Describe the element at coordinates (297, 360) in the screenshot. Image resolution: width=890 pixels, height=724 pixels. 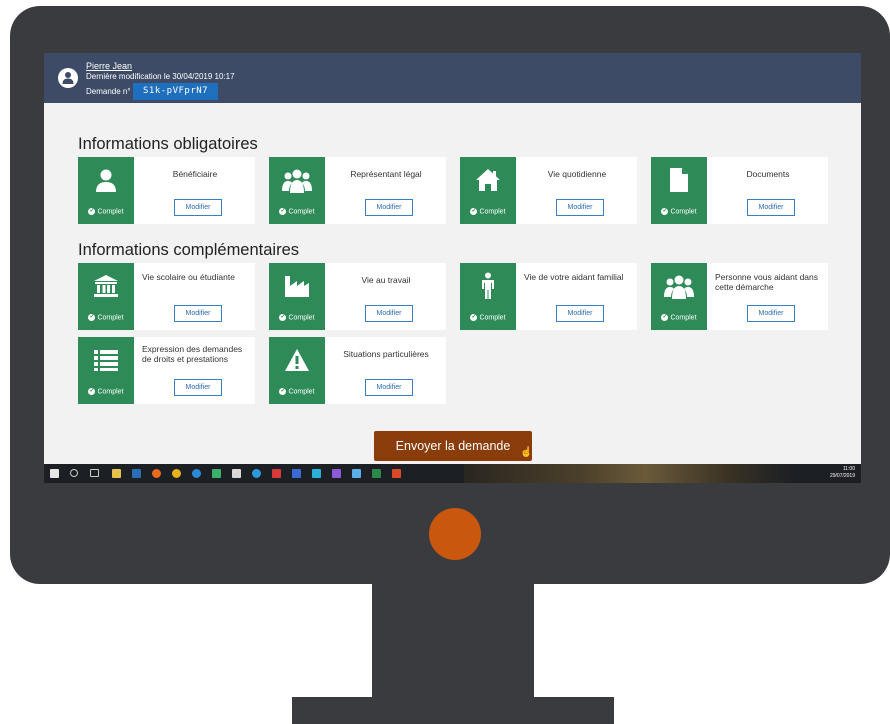
I see `warning-icon` at that location.